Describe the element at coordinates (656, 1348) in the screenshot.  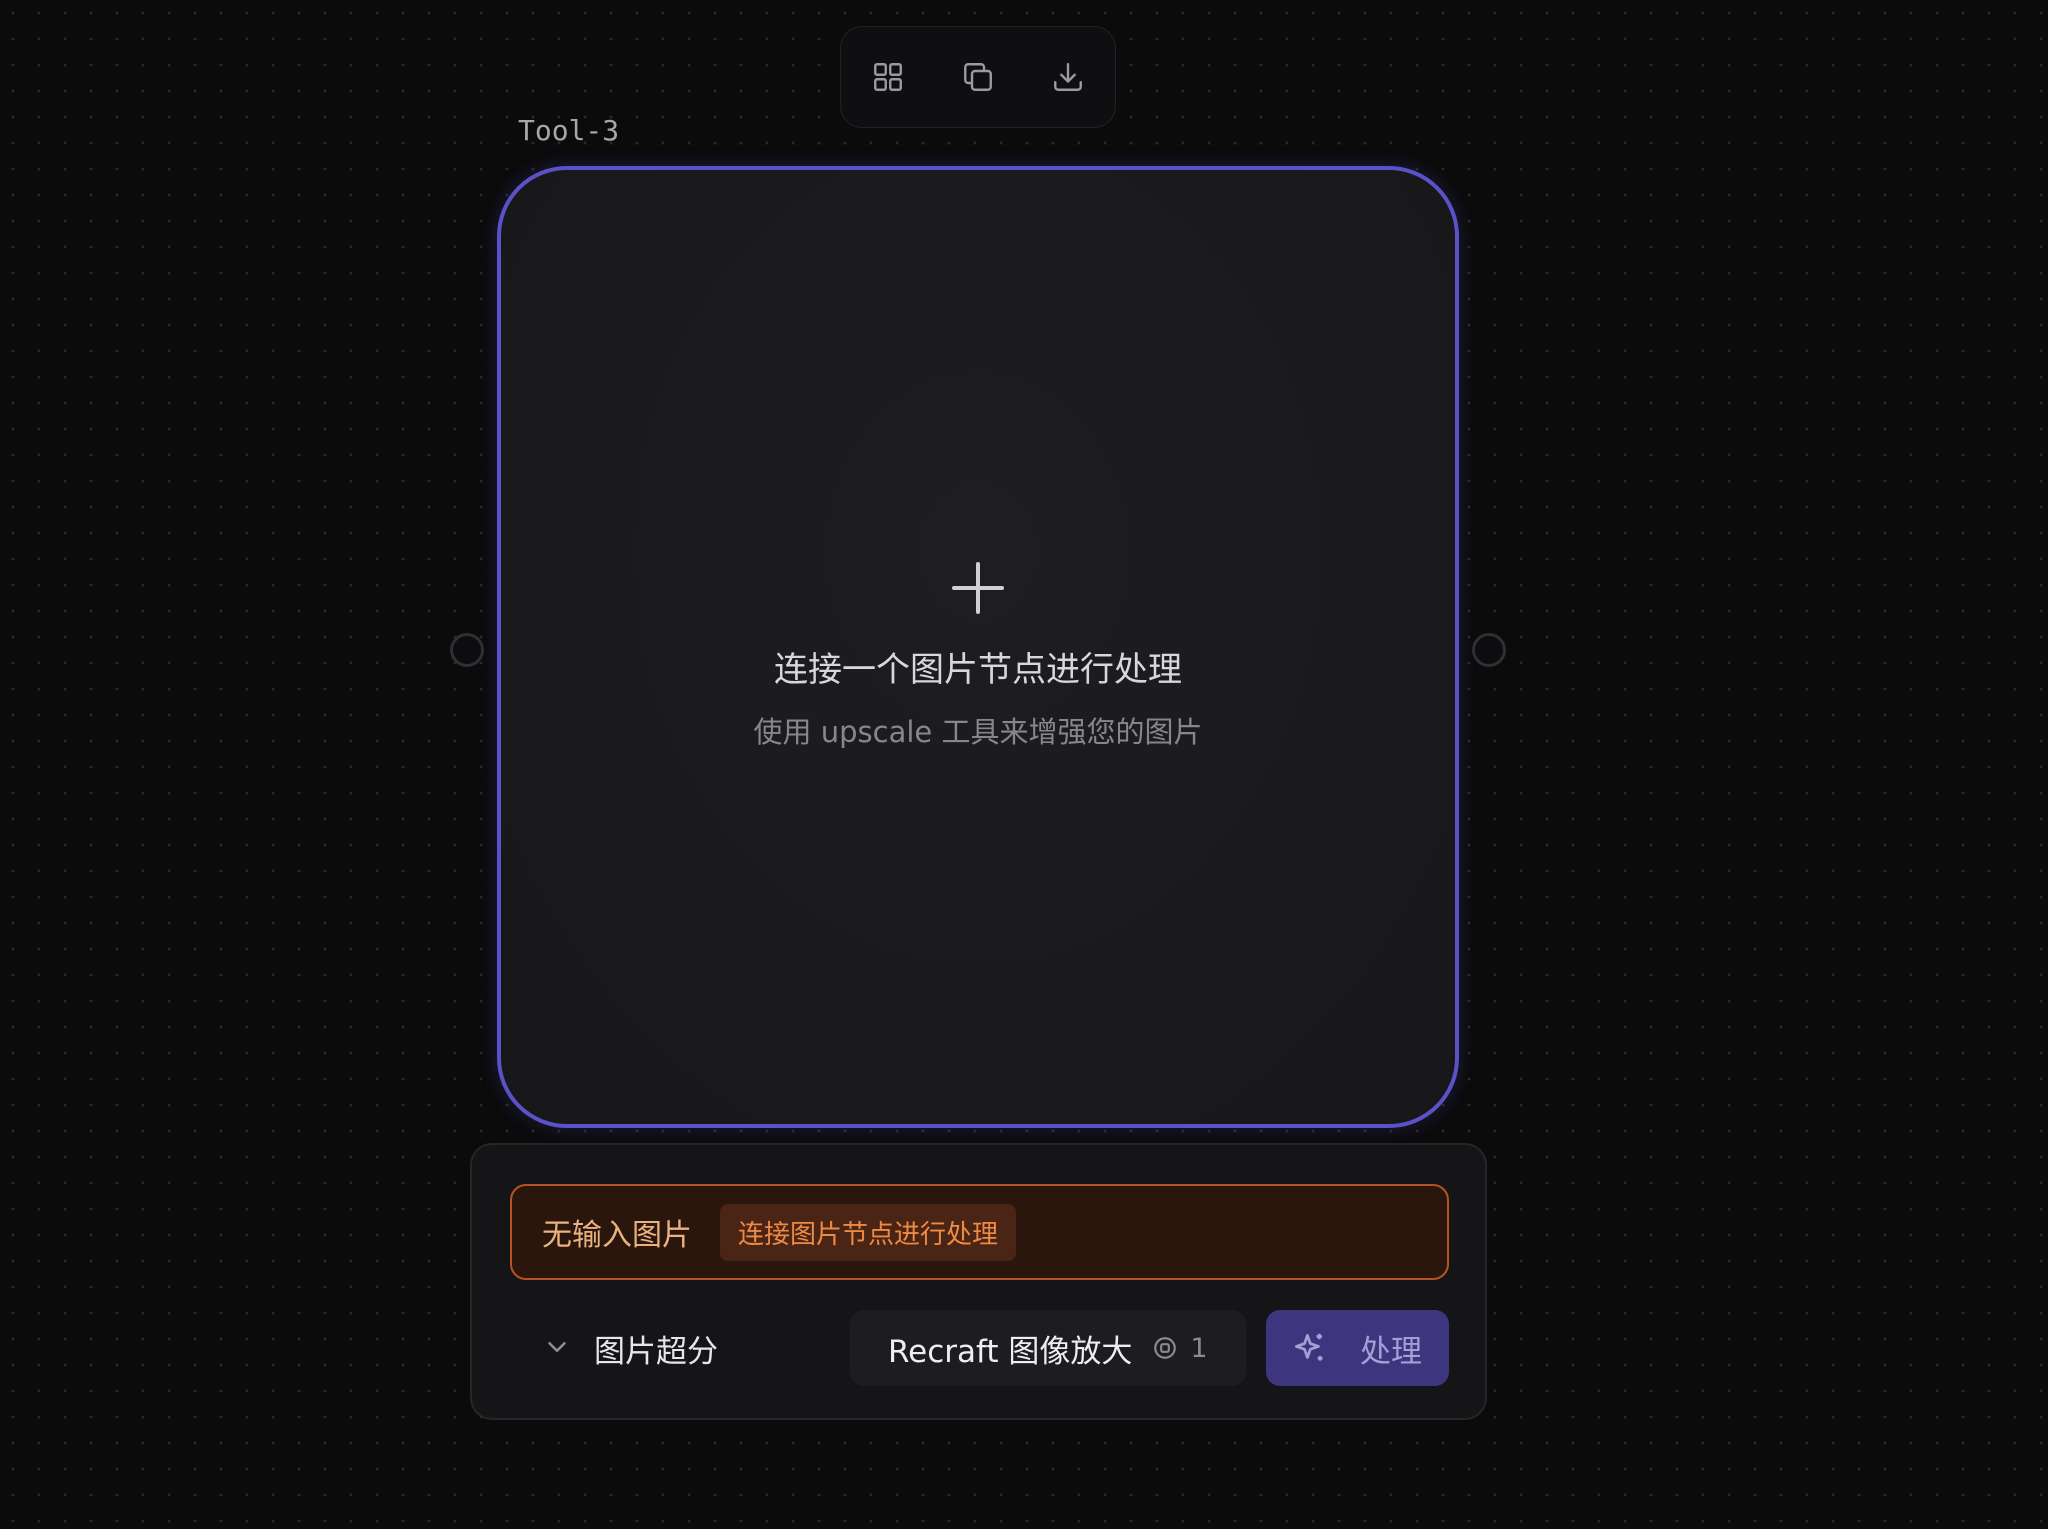
I see `section-title: 图片超分` at that location.